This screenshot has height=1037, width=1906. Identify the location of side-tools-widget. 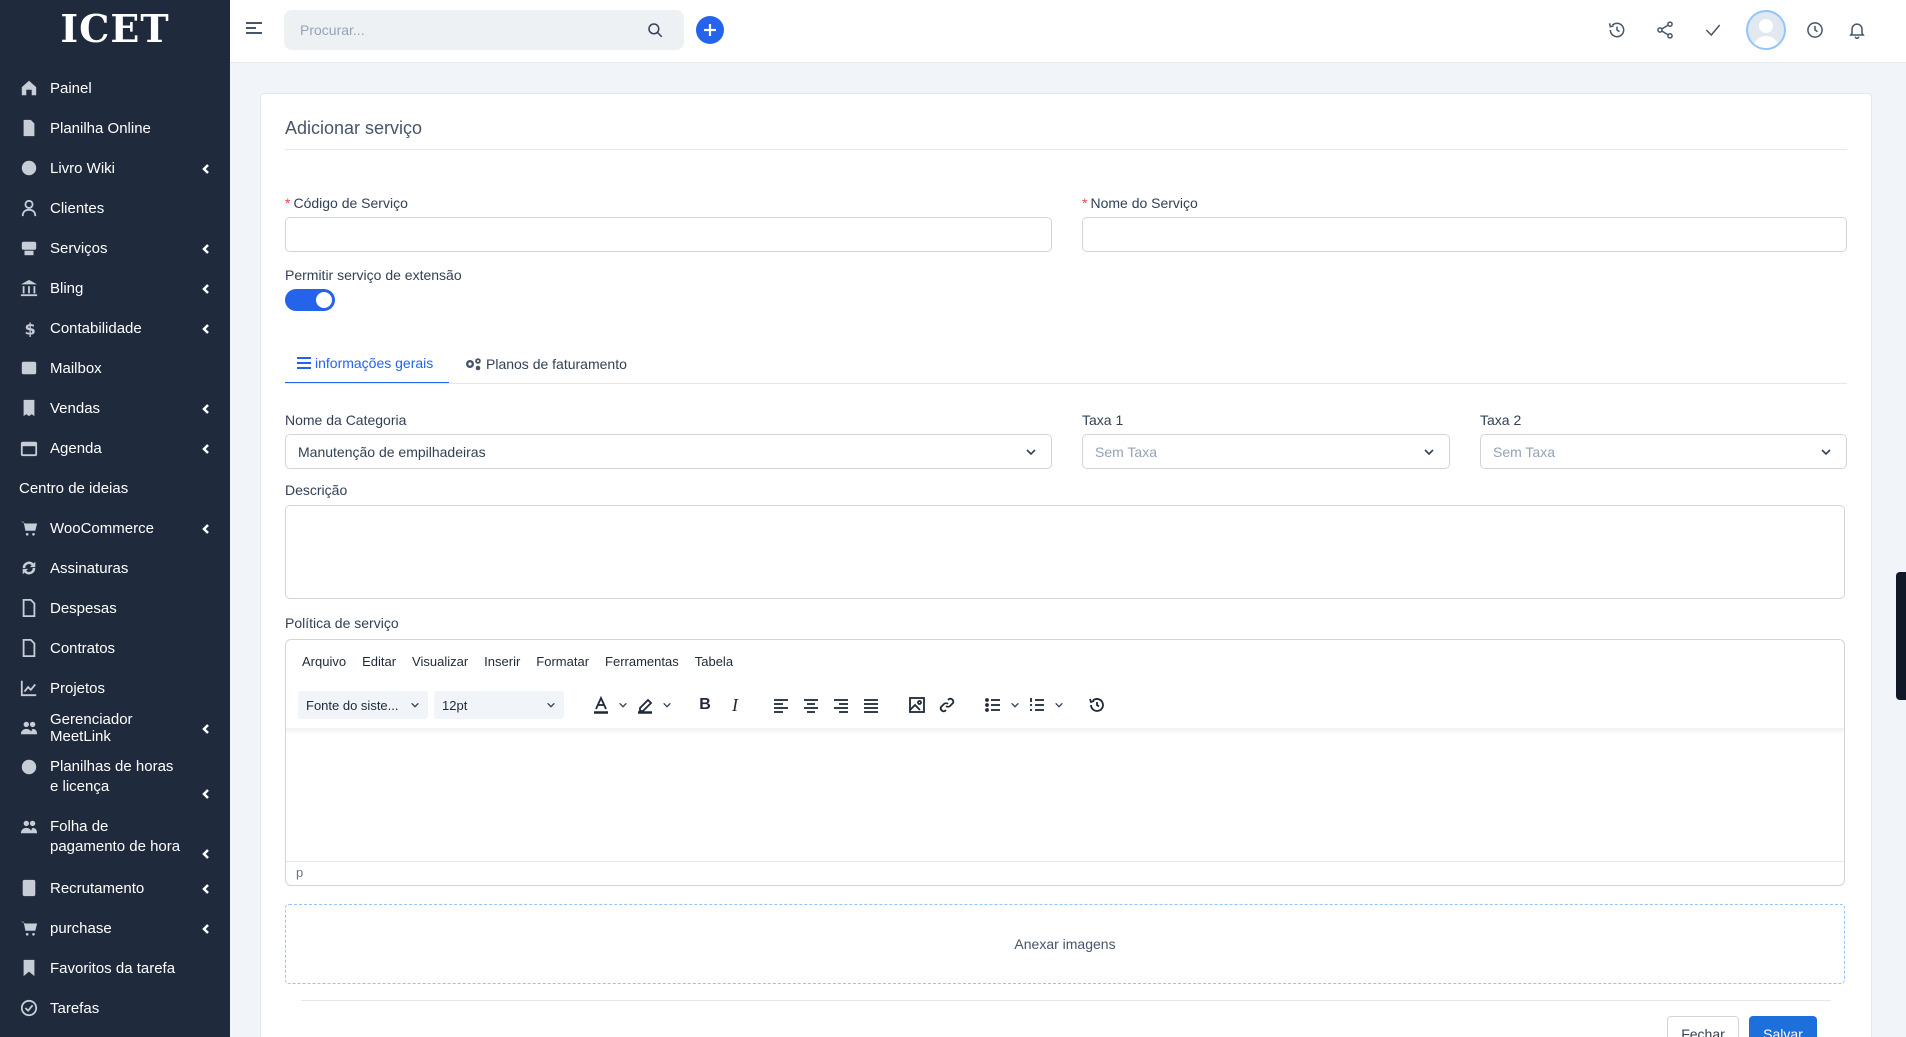
(1901, 636).